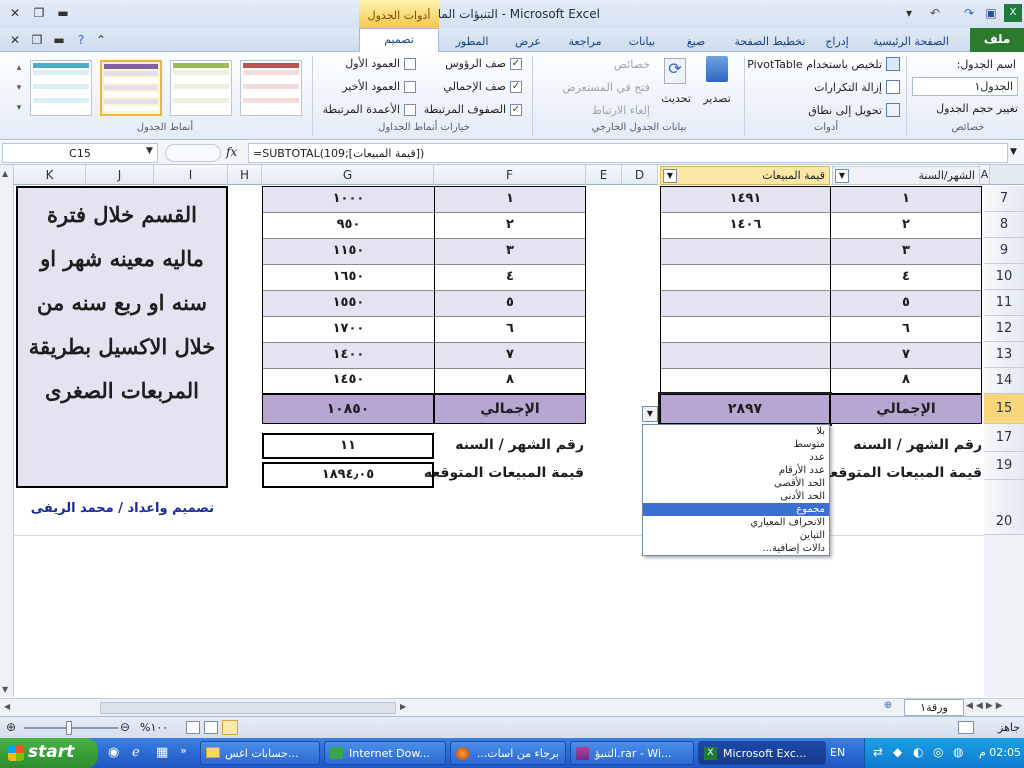  What do you see at coordinates (906, 200) in the screenshot?
I see `left-month-cell: ١` at bounding box center [906, 200].